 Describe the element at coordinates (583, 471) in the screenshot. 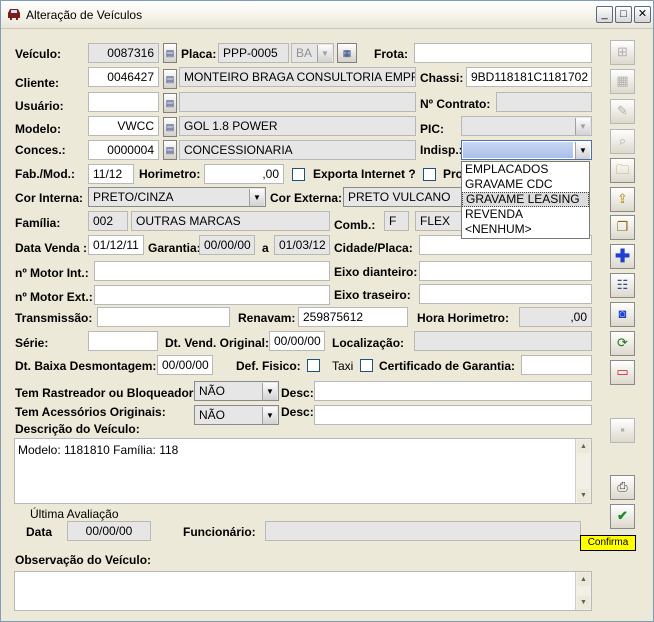

I see `descricao-scrollbar: ▲ ▼` at that location.